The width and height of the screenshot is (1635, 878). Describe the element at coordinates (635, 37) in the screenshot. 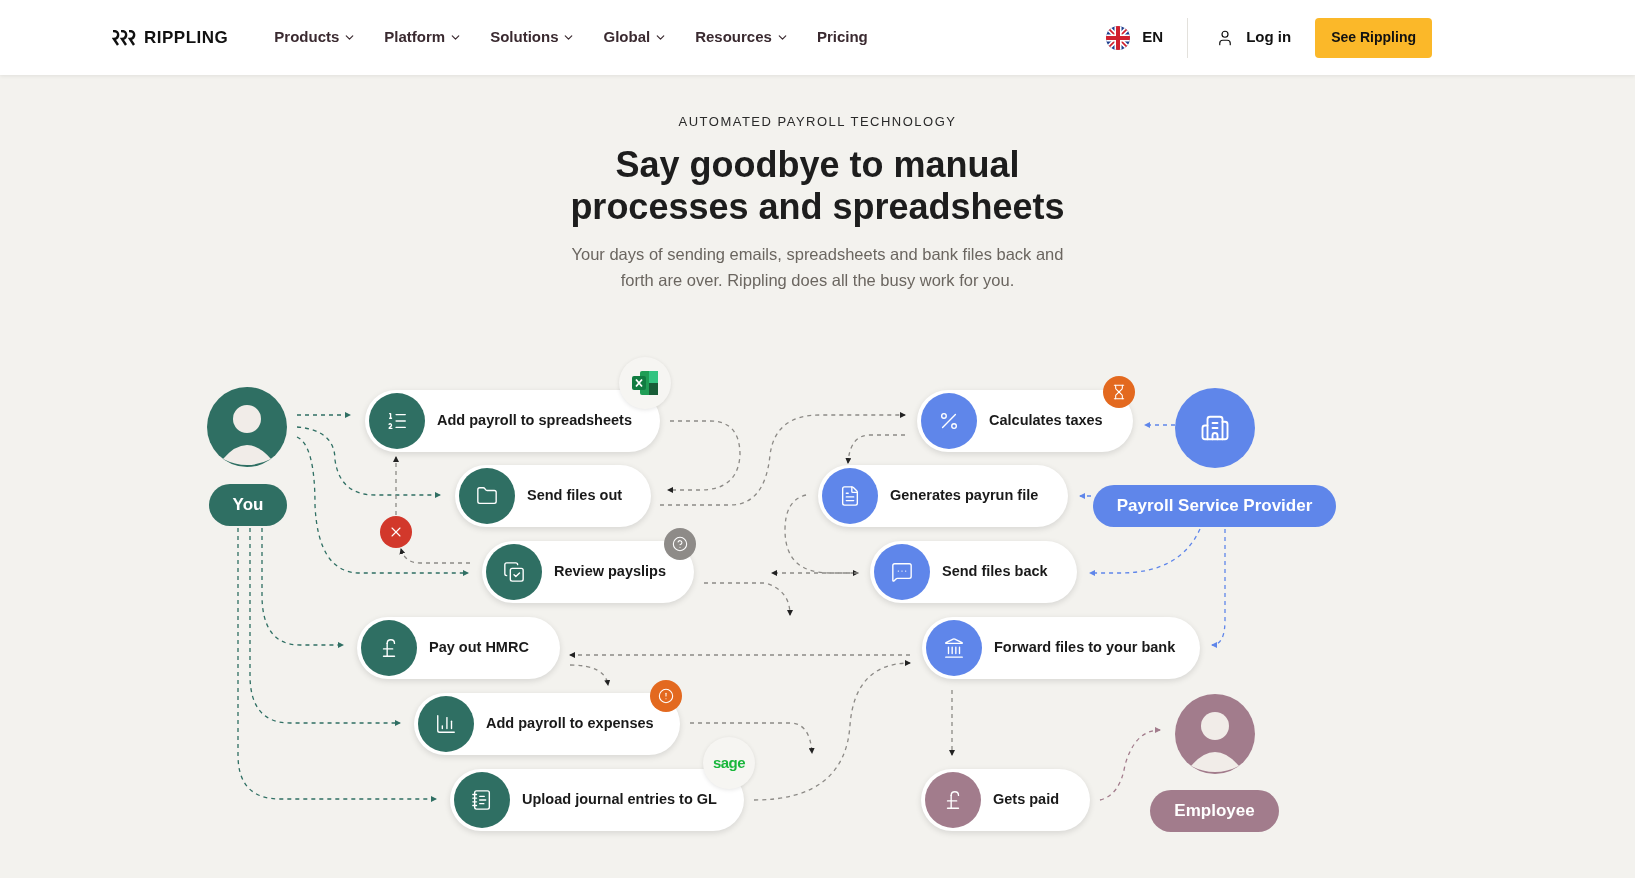

I see `nav-menu-item: Global` at that location.